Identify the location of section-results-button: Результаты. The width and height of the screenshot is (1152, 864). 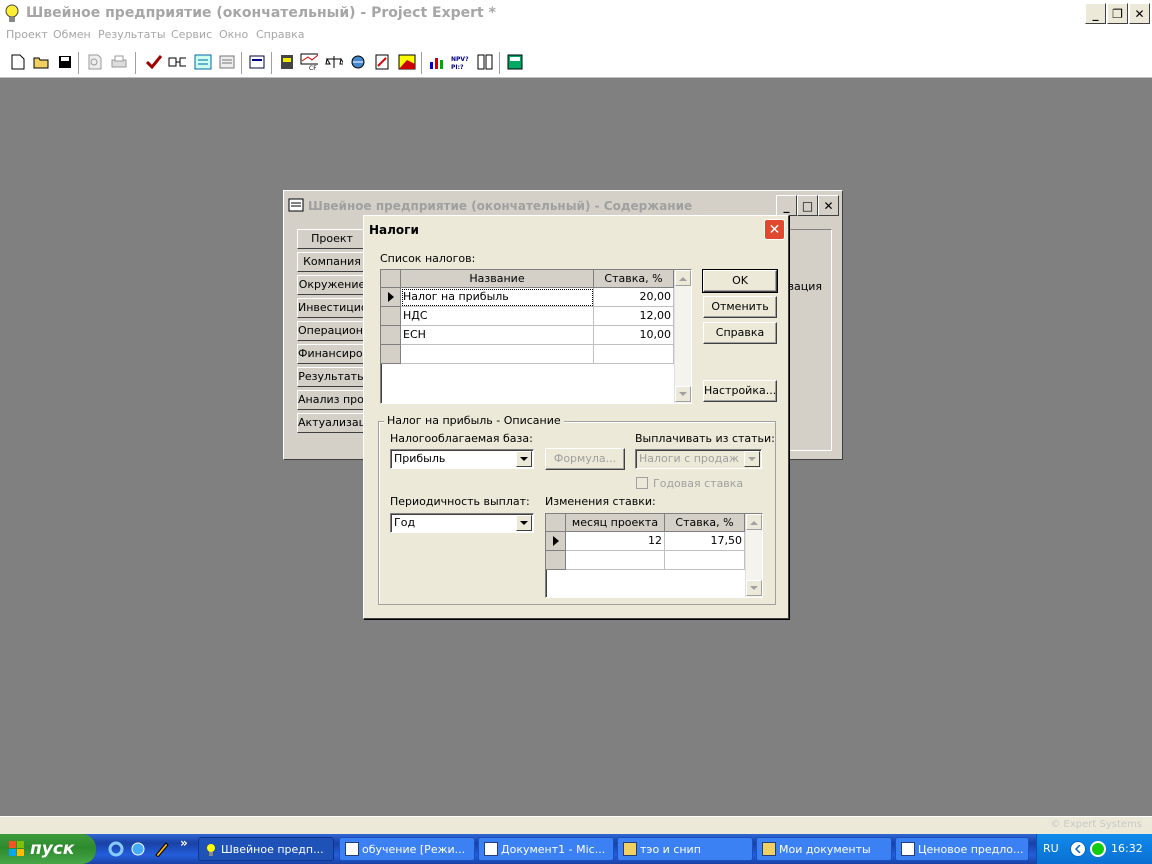
(332, 377).